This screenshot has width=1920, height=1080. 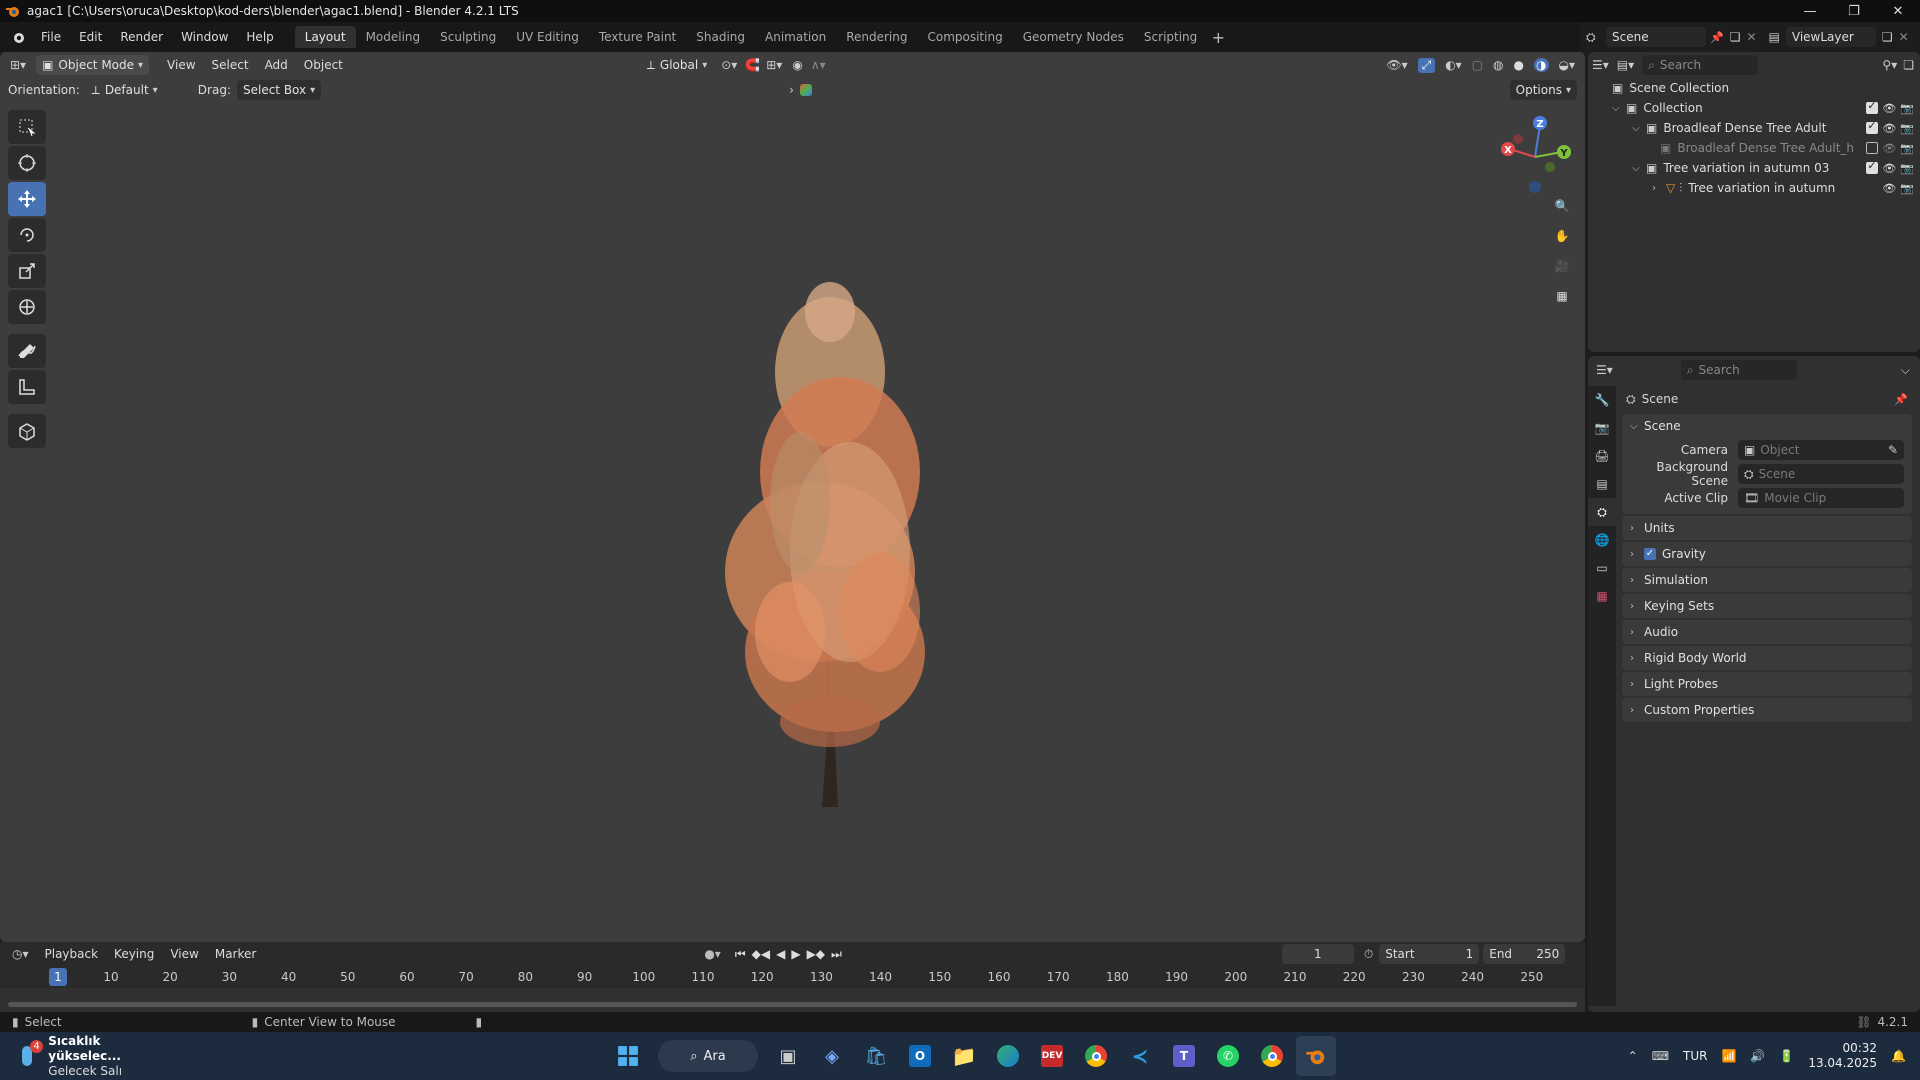 What do you see at coordinates (1602, 540) in the screenshot?
I see `world-tab-icon: 🌐` at bounding box center [1602, 540].